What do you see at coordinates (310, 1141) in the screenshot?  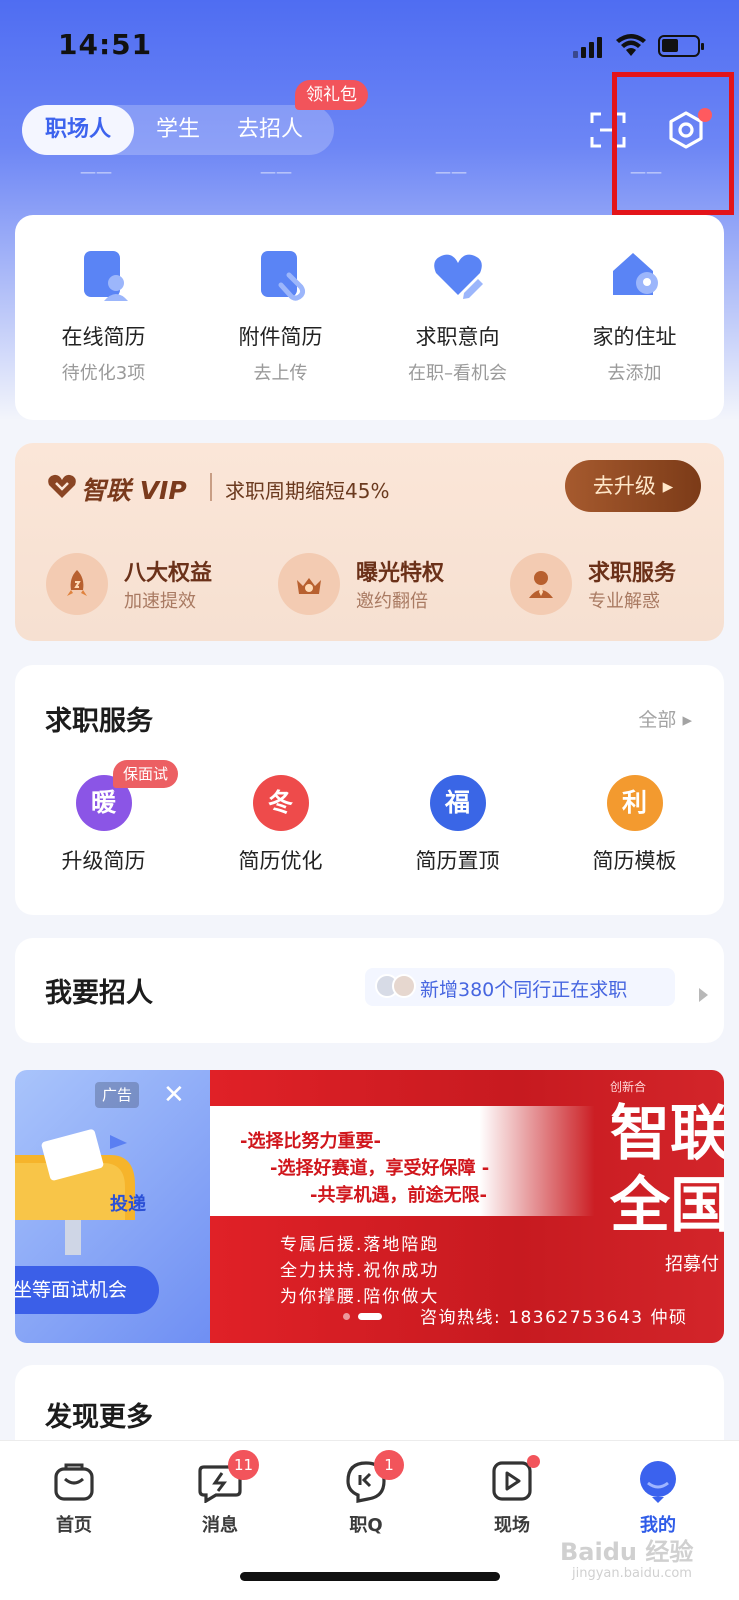 I see `ad-line: -选择比努力重要-` at bounding box center [310, 1141].